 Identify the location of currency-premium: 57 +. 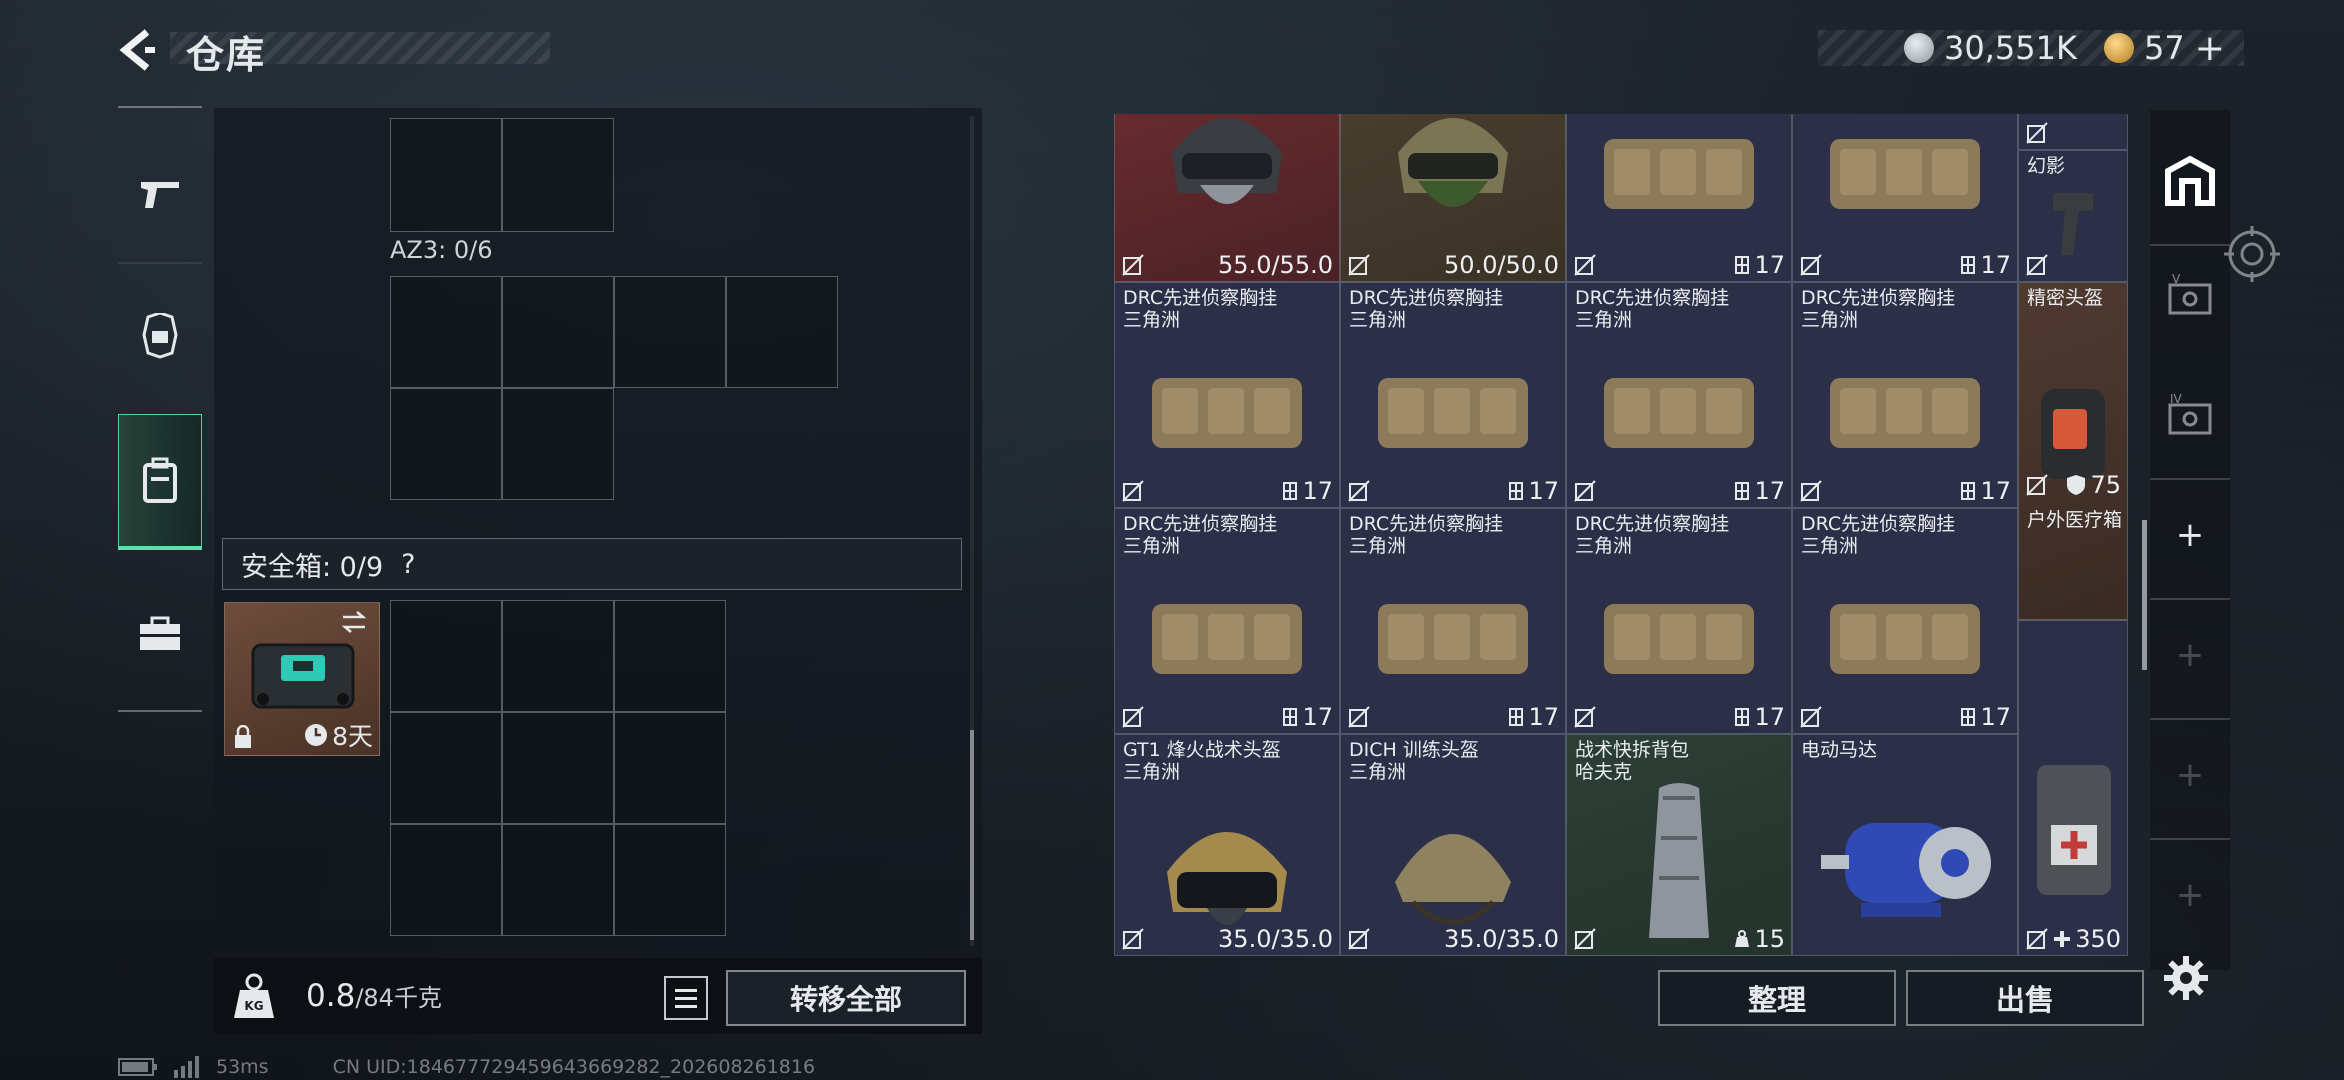
(2164, 48).